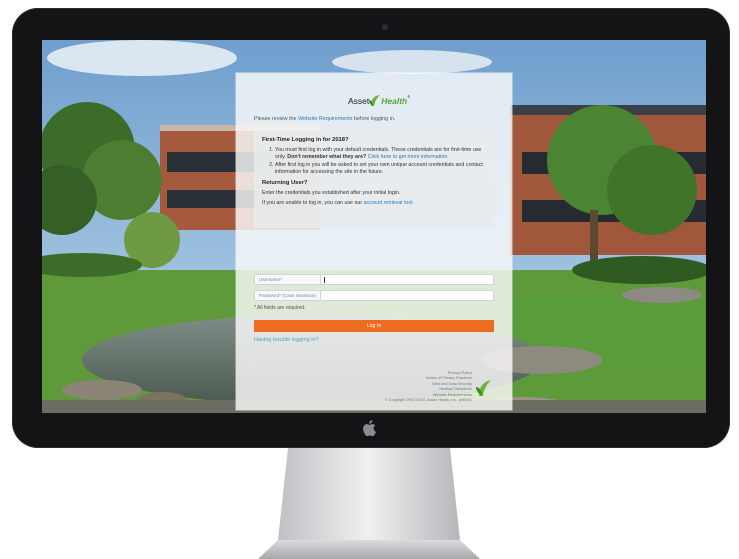  What do you see at coordinates (359, 101) in the screenshot?
I see `logo-text-asset: Asset` at bounding box center [359, 101].